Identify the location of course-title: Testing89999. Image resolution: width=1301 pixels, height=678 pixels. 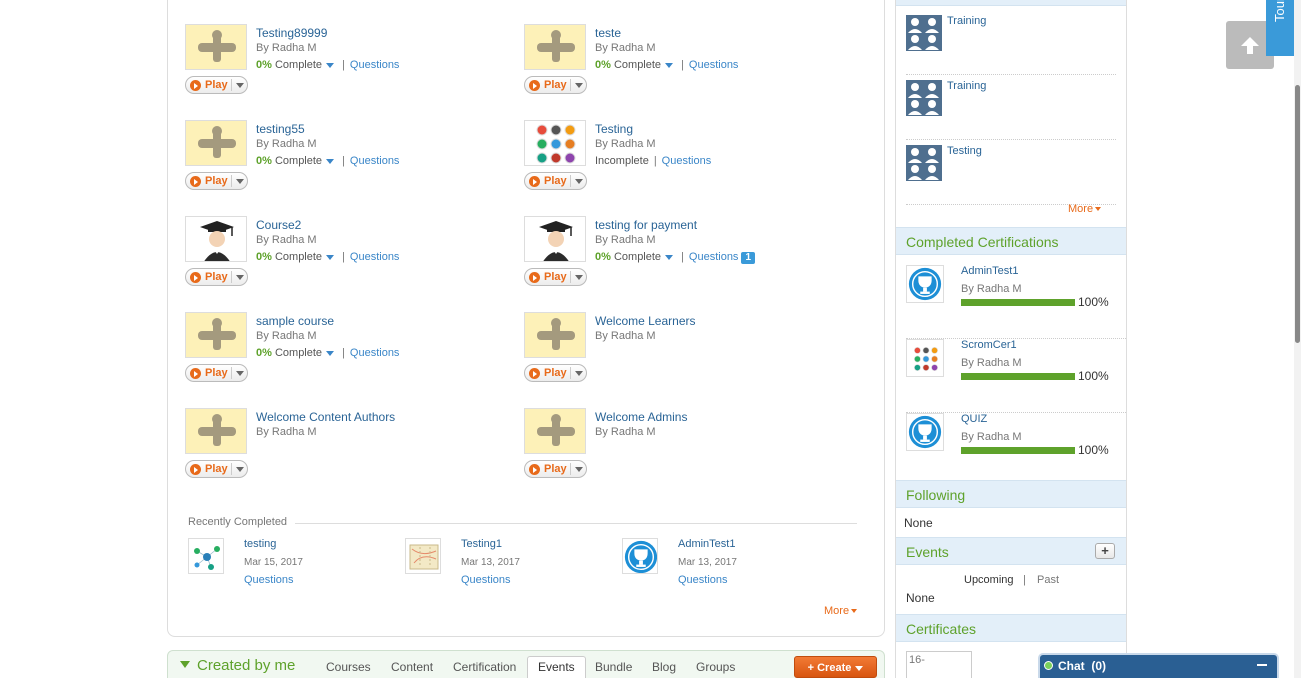
(291, 33).